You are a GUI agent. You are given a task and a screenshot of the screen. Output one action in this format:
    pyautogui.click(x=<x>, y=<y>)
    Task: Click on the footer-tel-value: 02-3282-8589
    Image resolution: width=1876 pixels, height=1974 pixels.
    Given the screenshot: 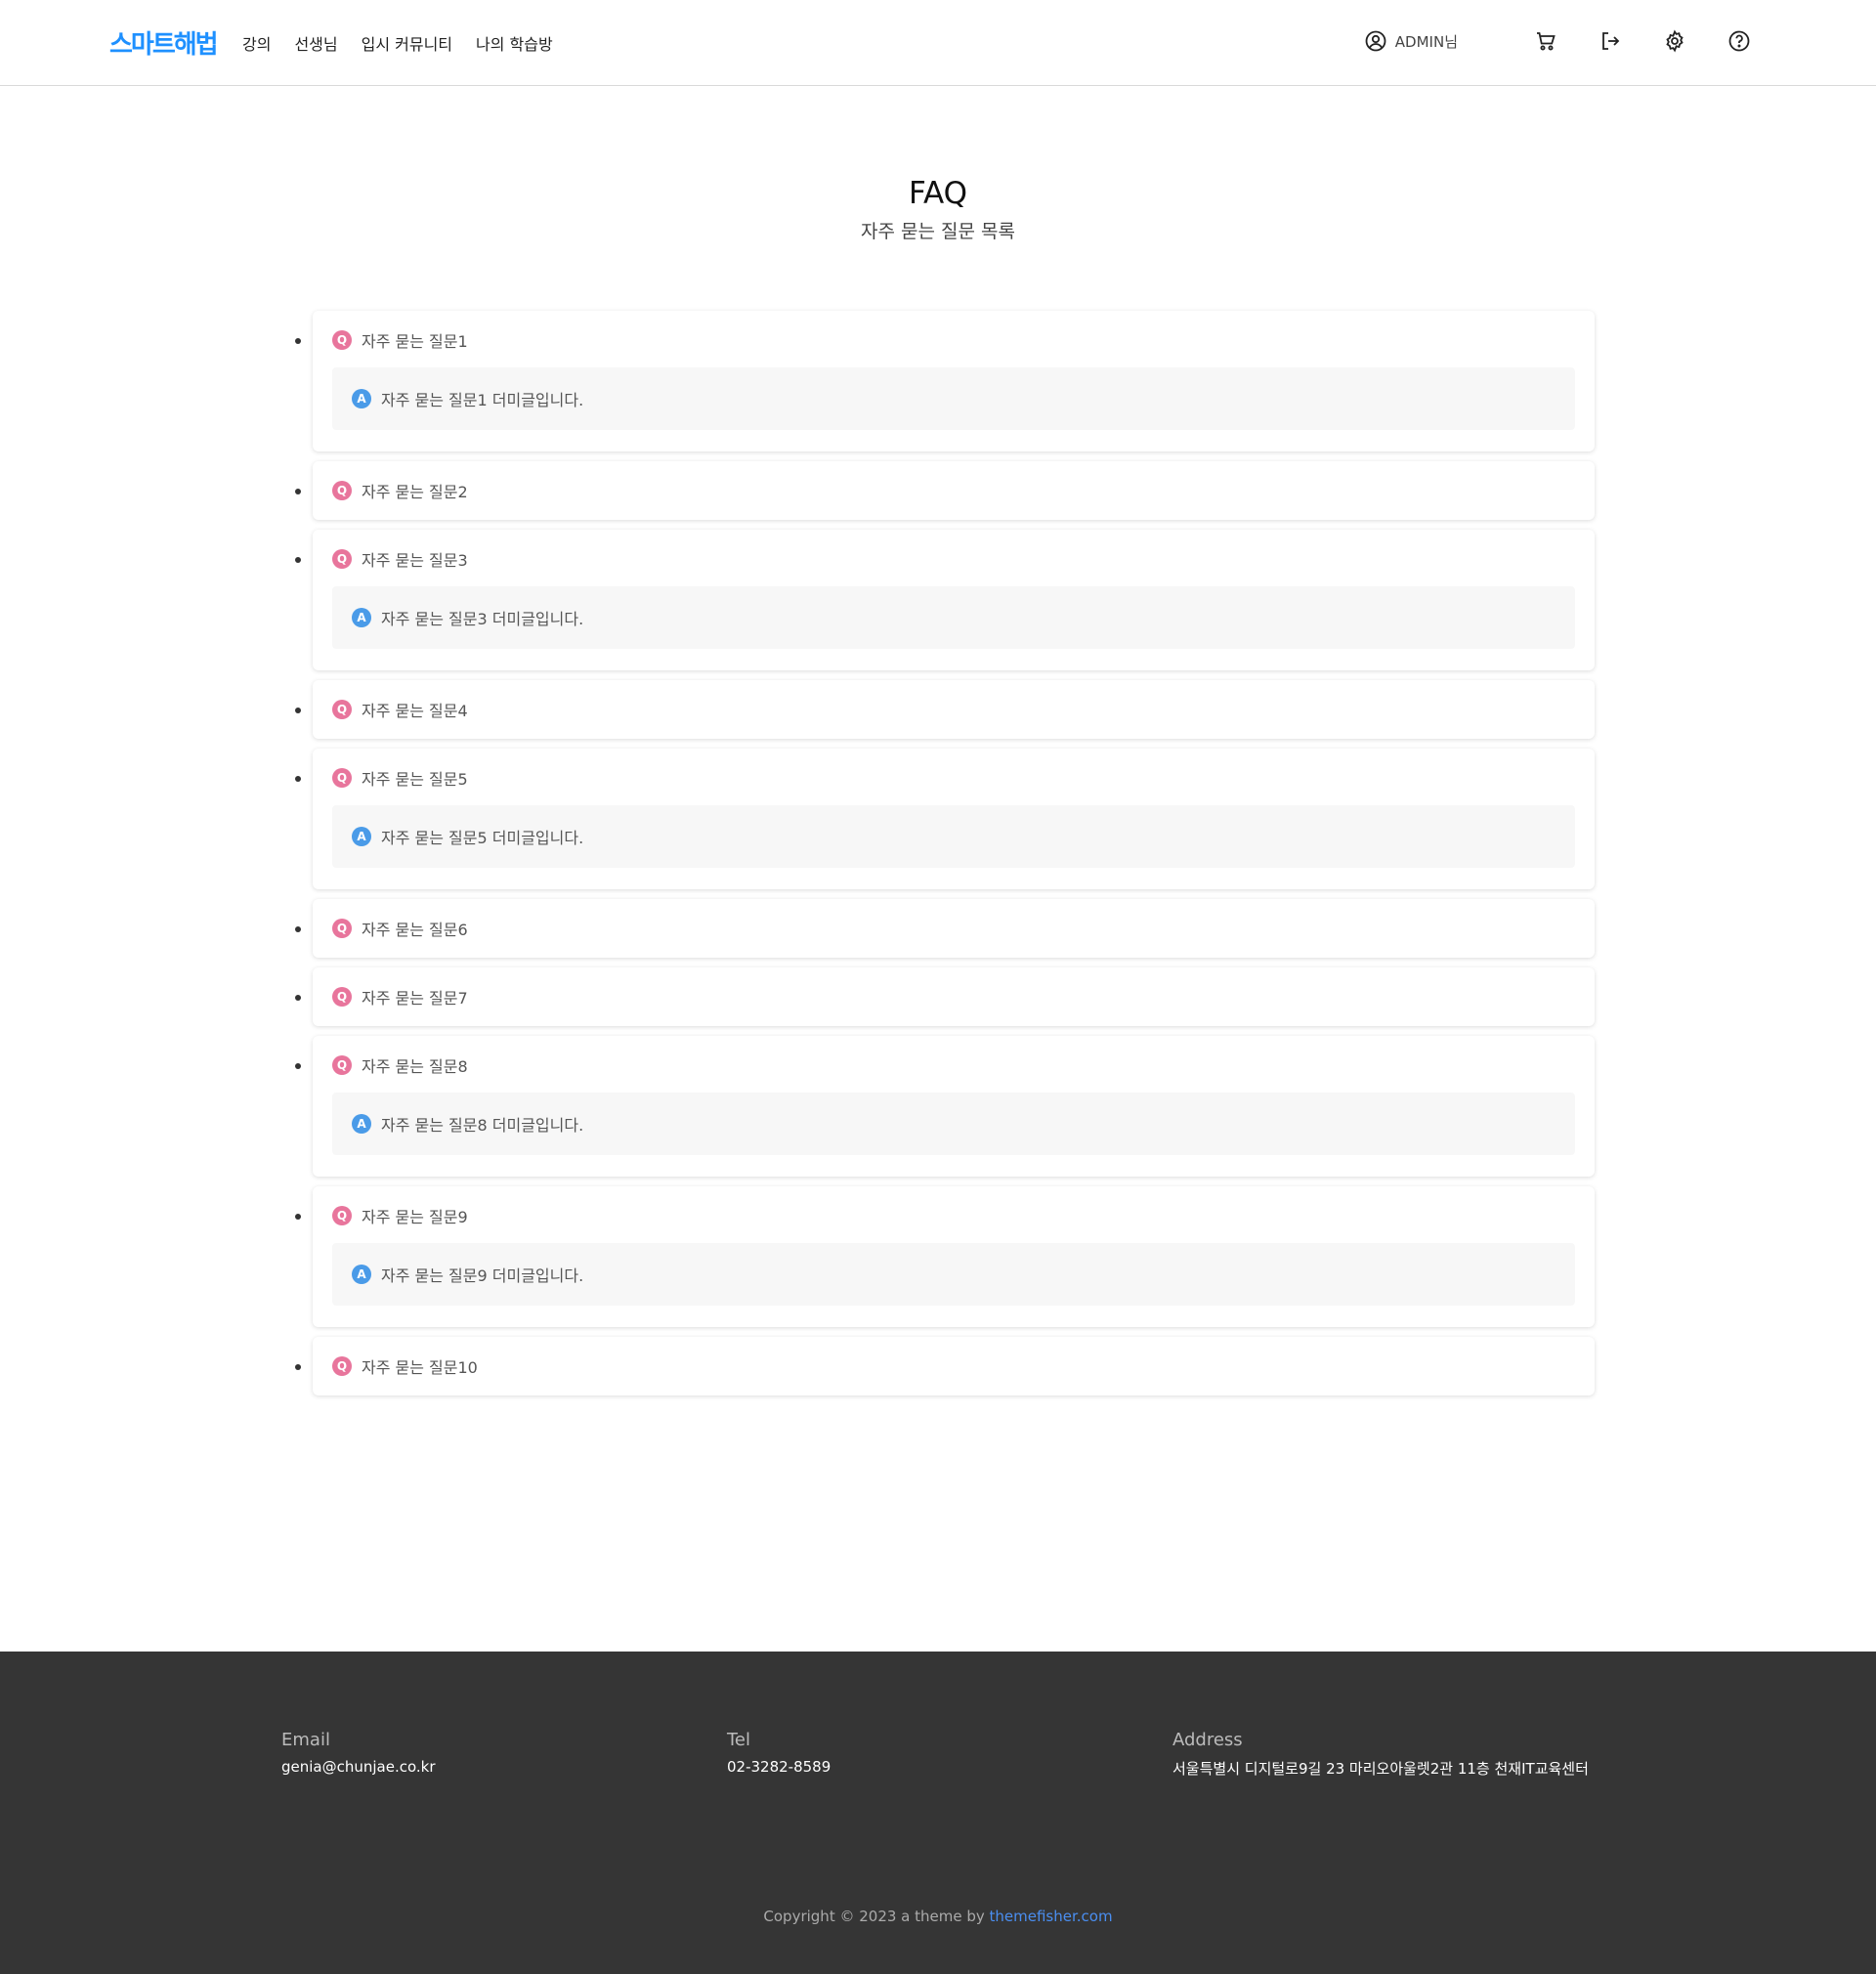 What is the action you would take?
    pyautogui.click(x=779, y=1767)
    